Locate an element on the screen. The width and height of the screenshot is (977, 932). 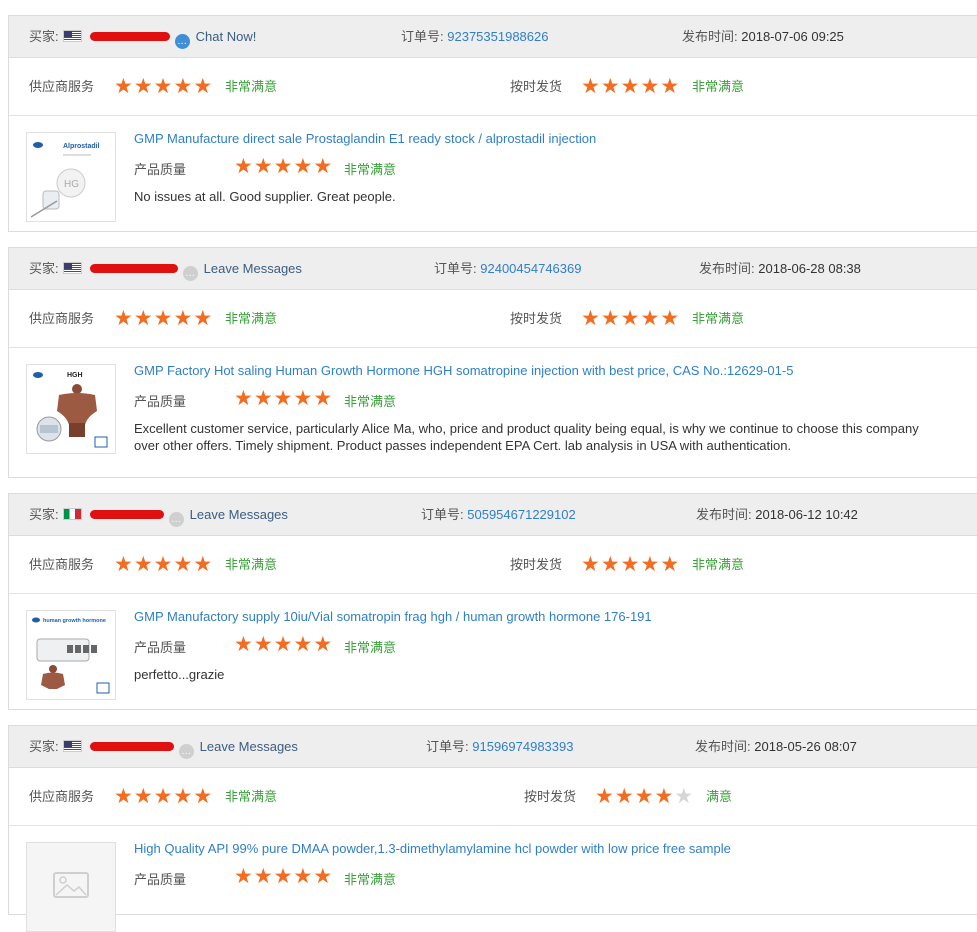
order-number-link: 92400454746369 is located at coordinates (530, 268).